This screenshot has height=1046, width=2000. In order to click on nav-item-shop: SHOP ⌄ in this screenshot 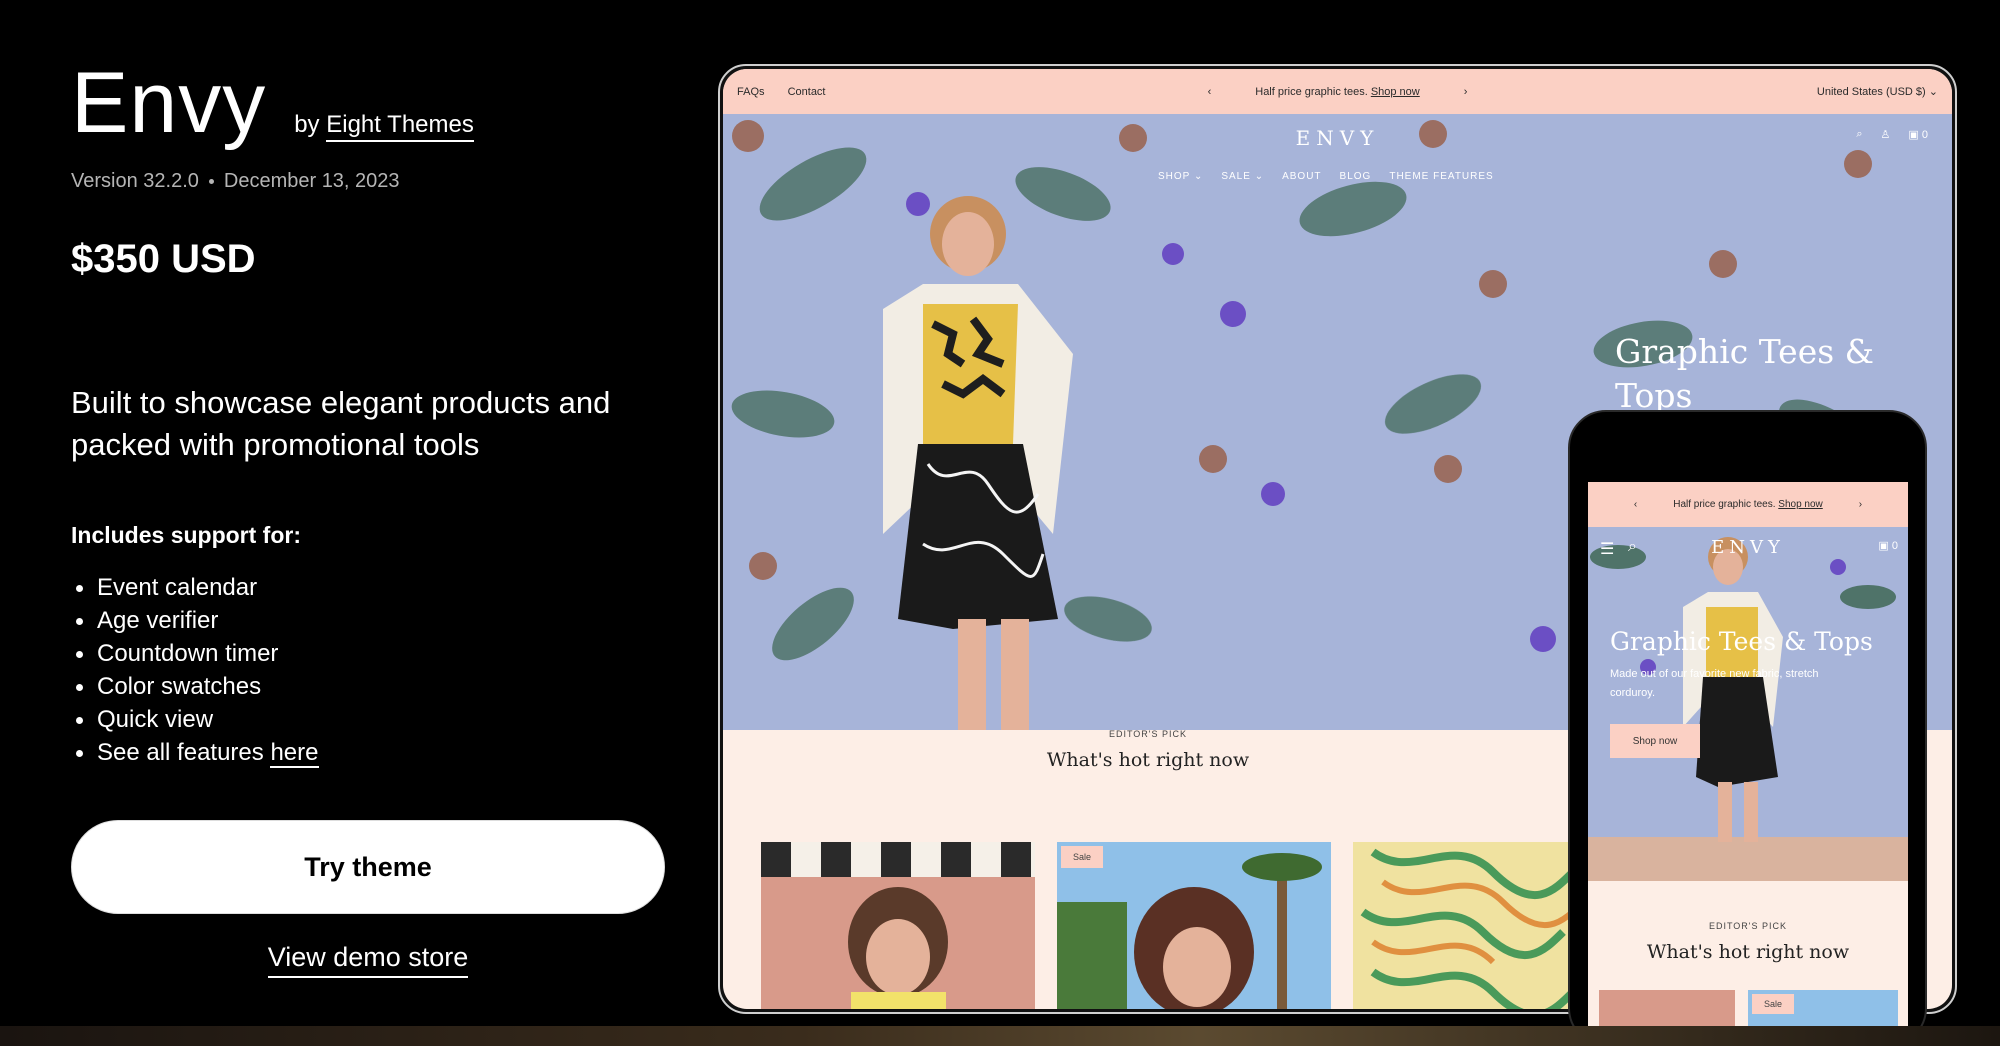, I will do `click(1180, 176)`.